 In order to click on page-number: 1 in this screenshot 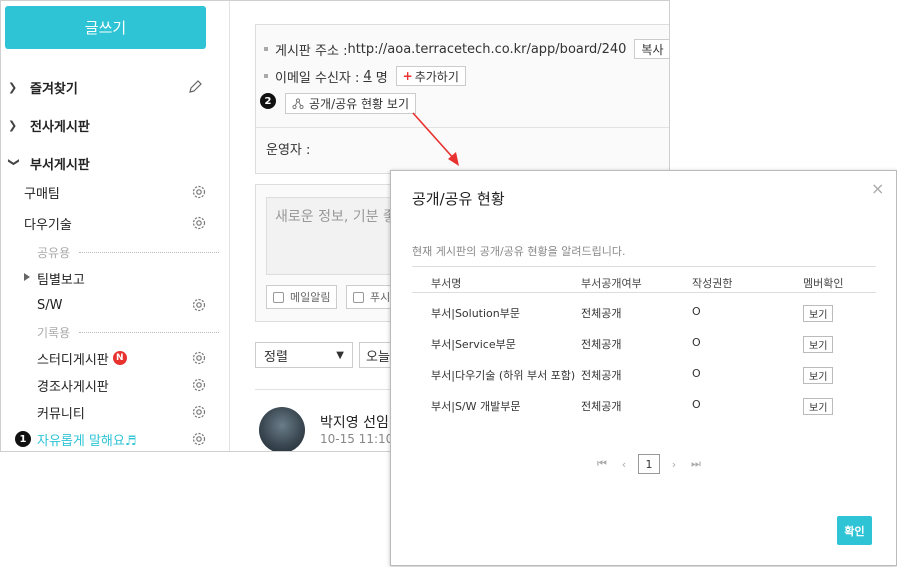, I will do `click(649, 464)`.